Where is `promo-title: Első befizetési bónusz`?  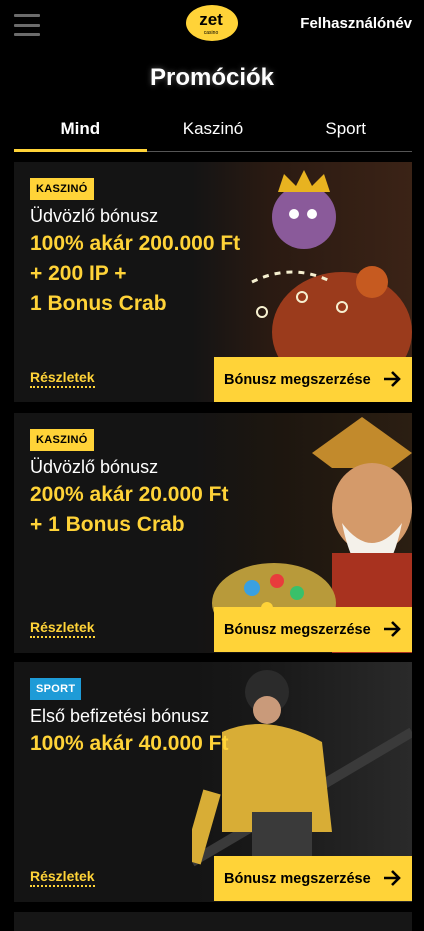 promo-title: Első befizetési bónusz is located at coordinates (120, 716).